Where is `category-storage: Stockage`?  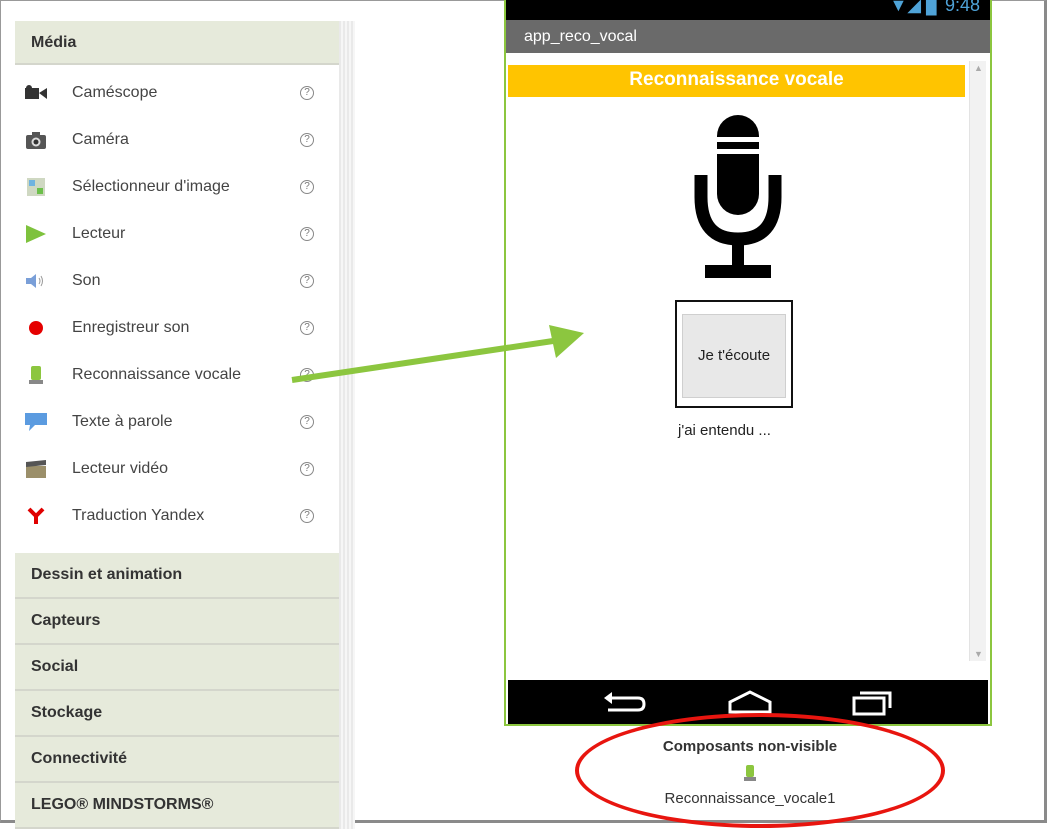 category-storage: Stockage is located at coordinates (177, 714).